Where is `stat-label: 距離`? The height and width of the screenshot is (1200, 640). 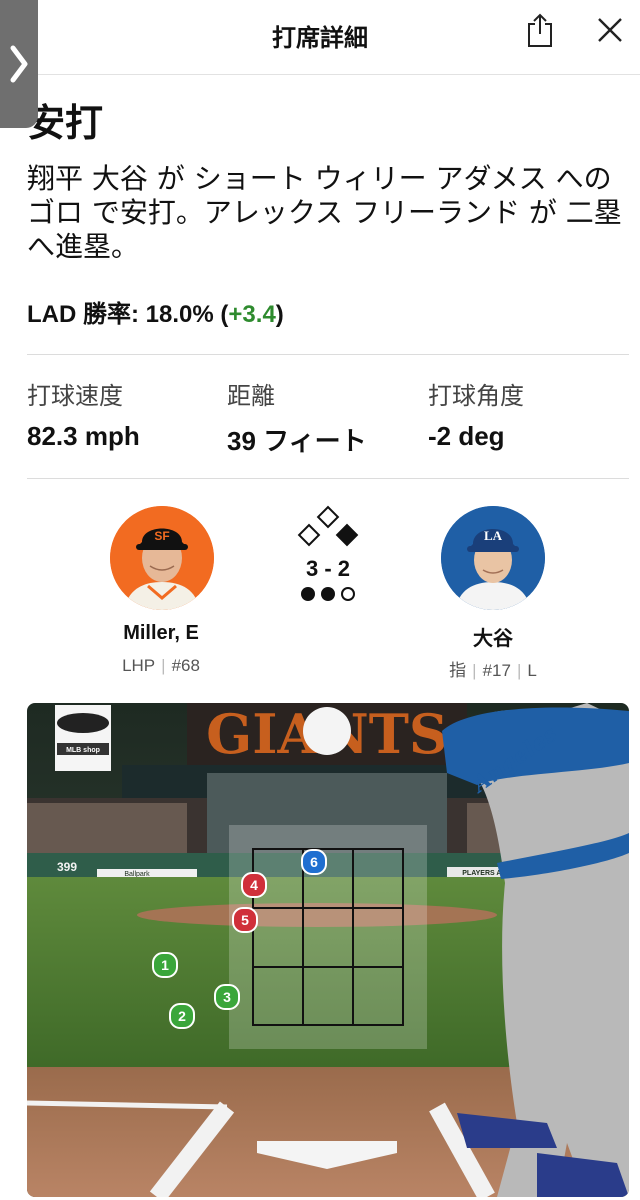
stat-label: 距離 is located at coordinates (251, 396).